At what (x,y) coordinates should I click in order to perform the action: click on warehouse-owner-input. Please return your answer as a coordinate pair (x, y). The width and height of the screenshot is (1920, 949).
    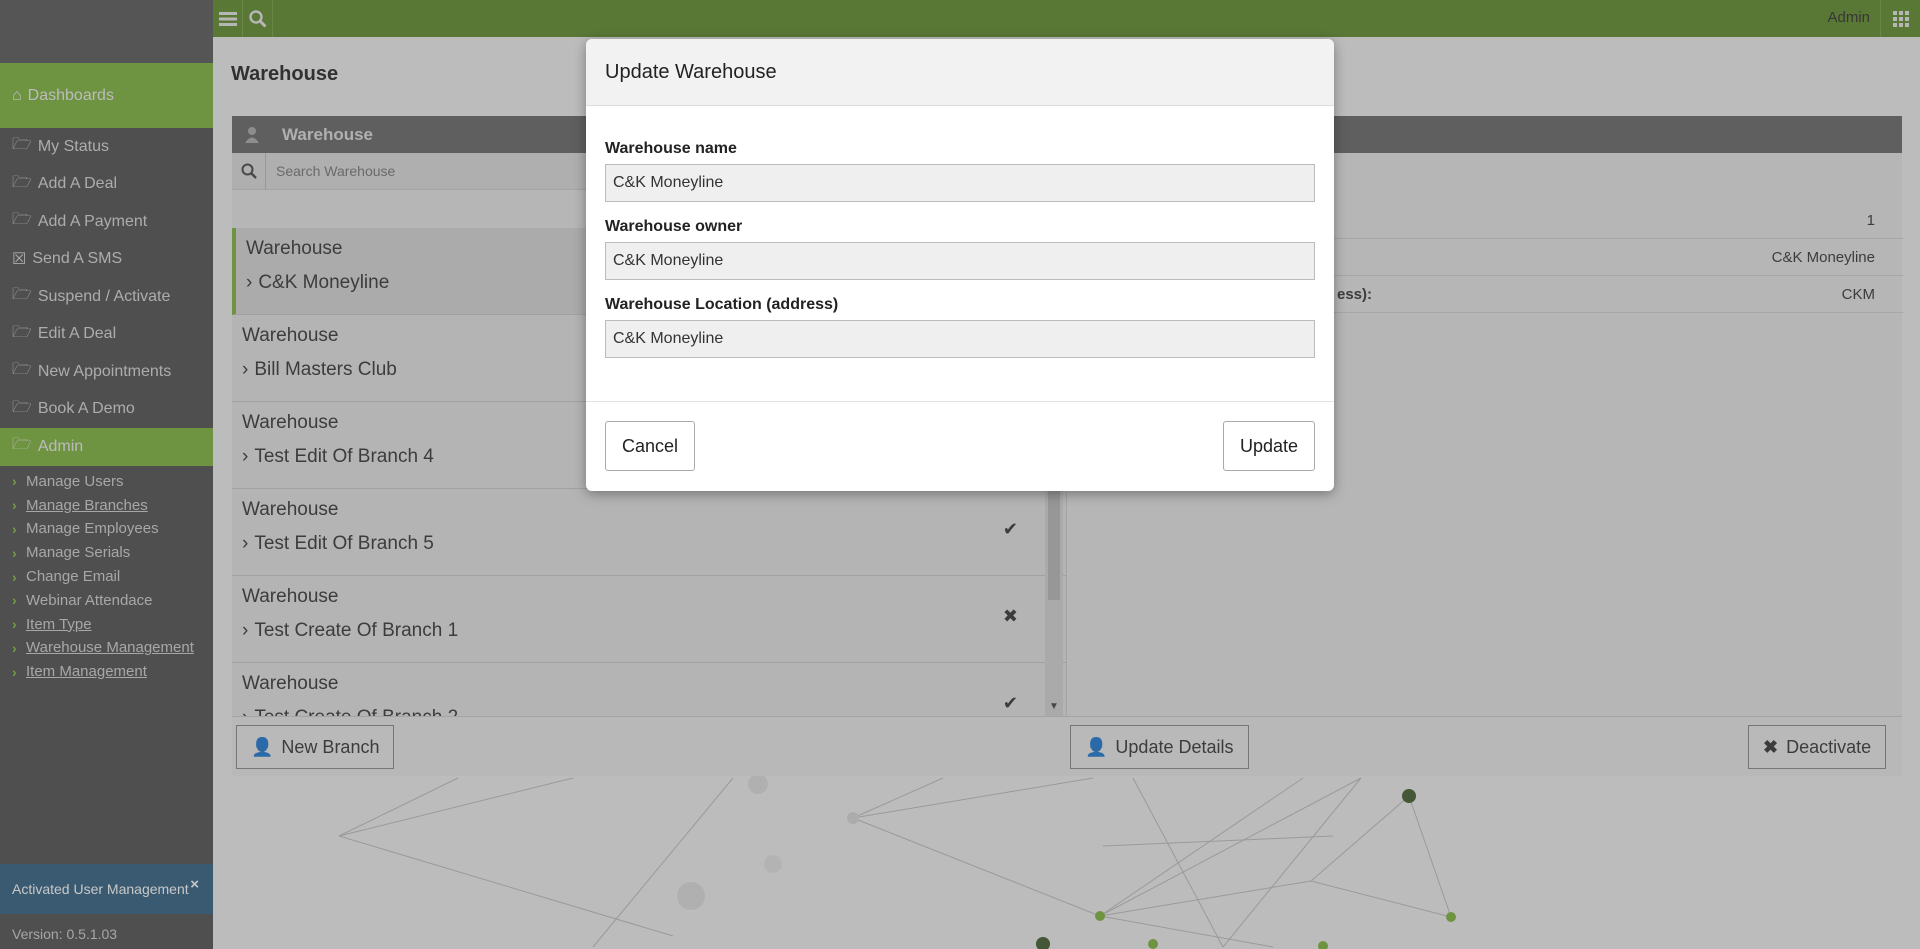
    Looking at the image, I should click on (960, 261).